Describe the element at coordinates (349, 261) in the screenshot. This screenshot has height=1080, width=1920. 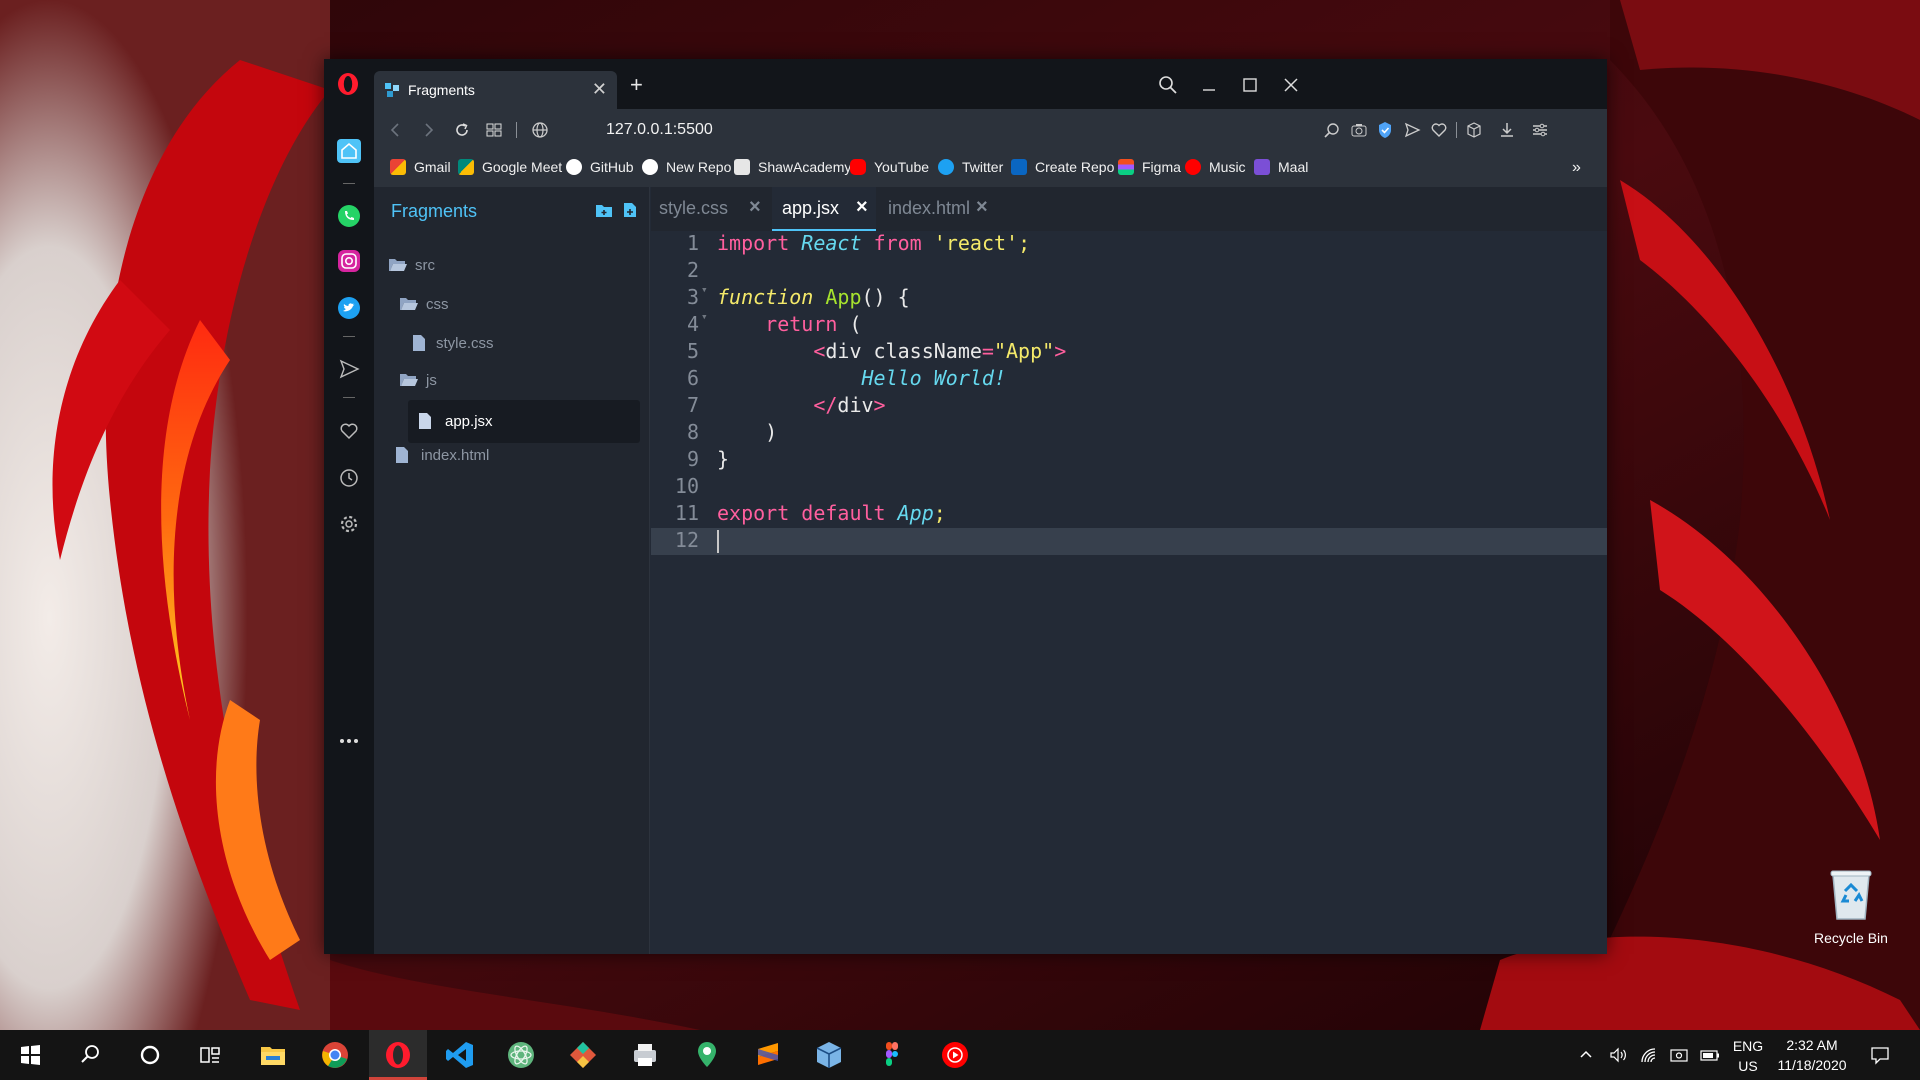
I see `instagram-icon` at that location.